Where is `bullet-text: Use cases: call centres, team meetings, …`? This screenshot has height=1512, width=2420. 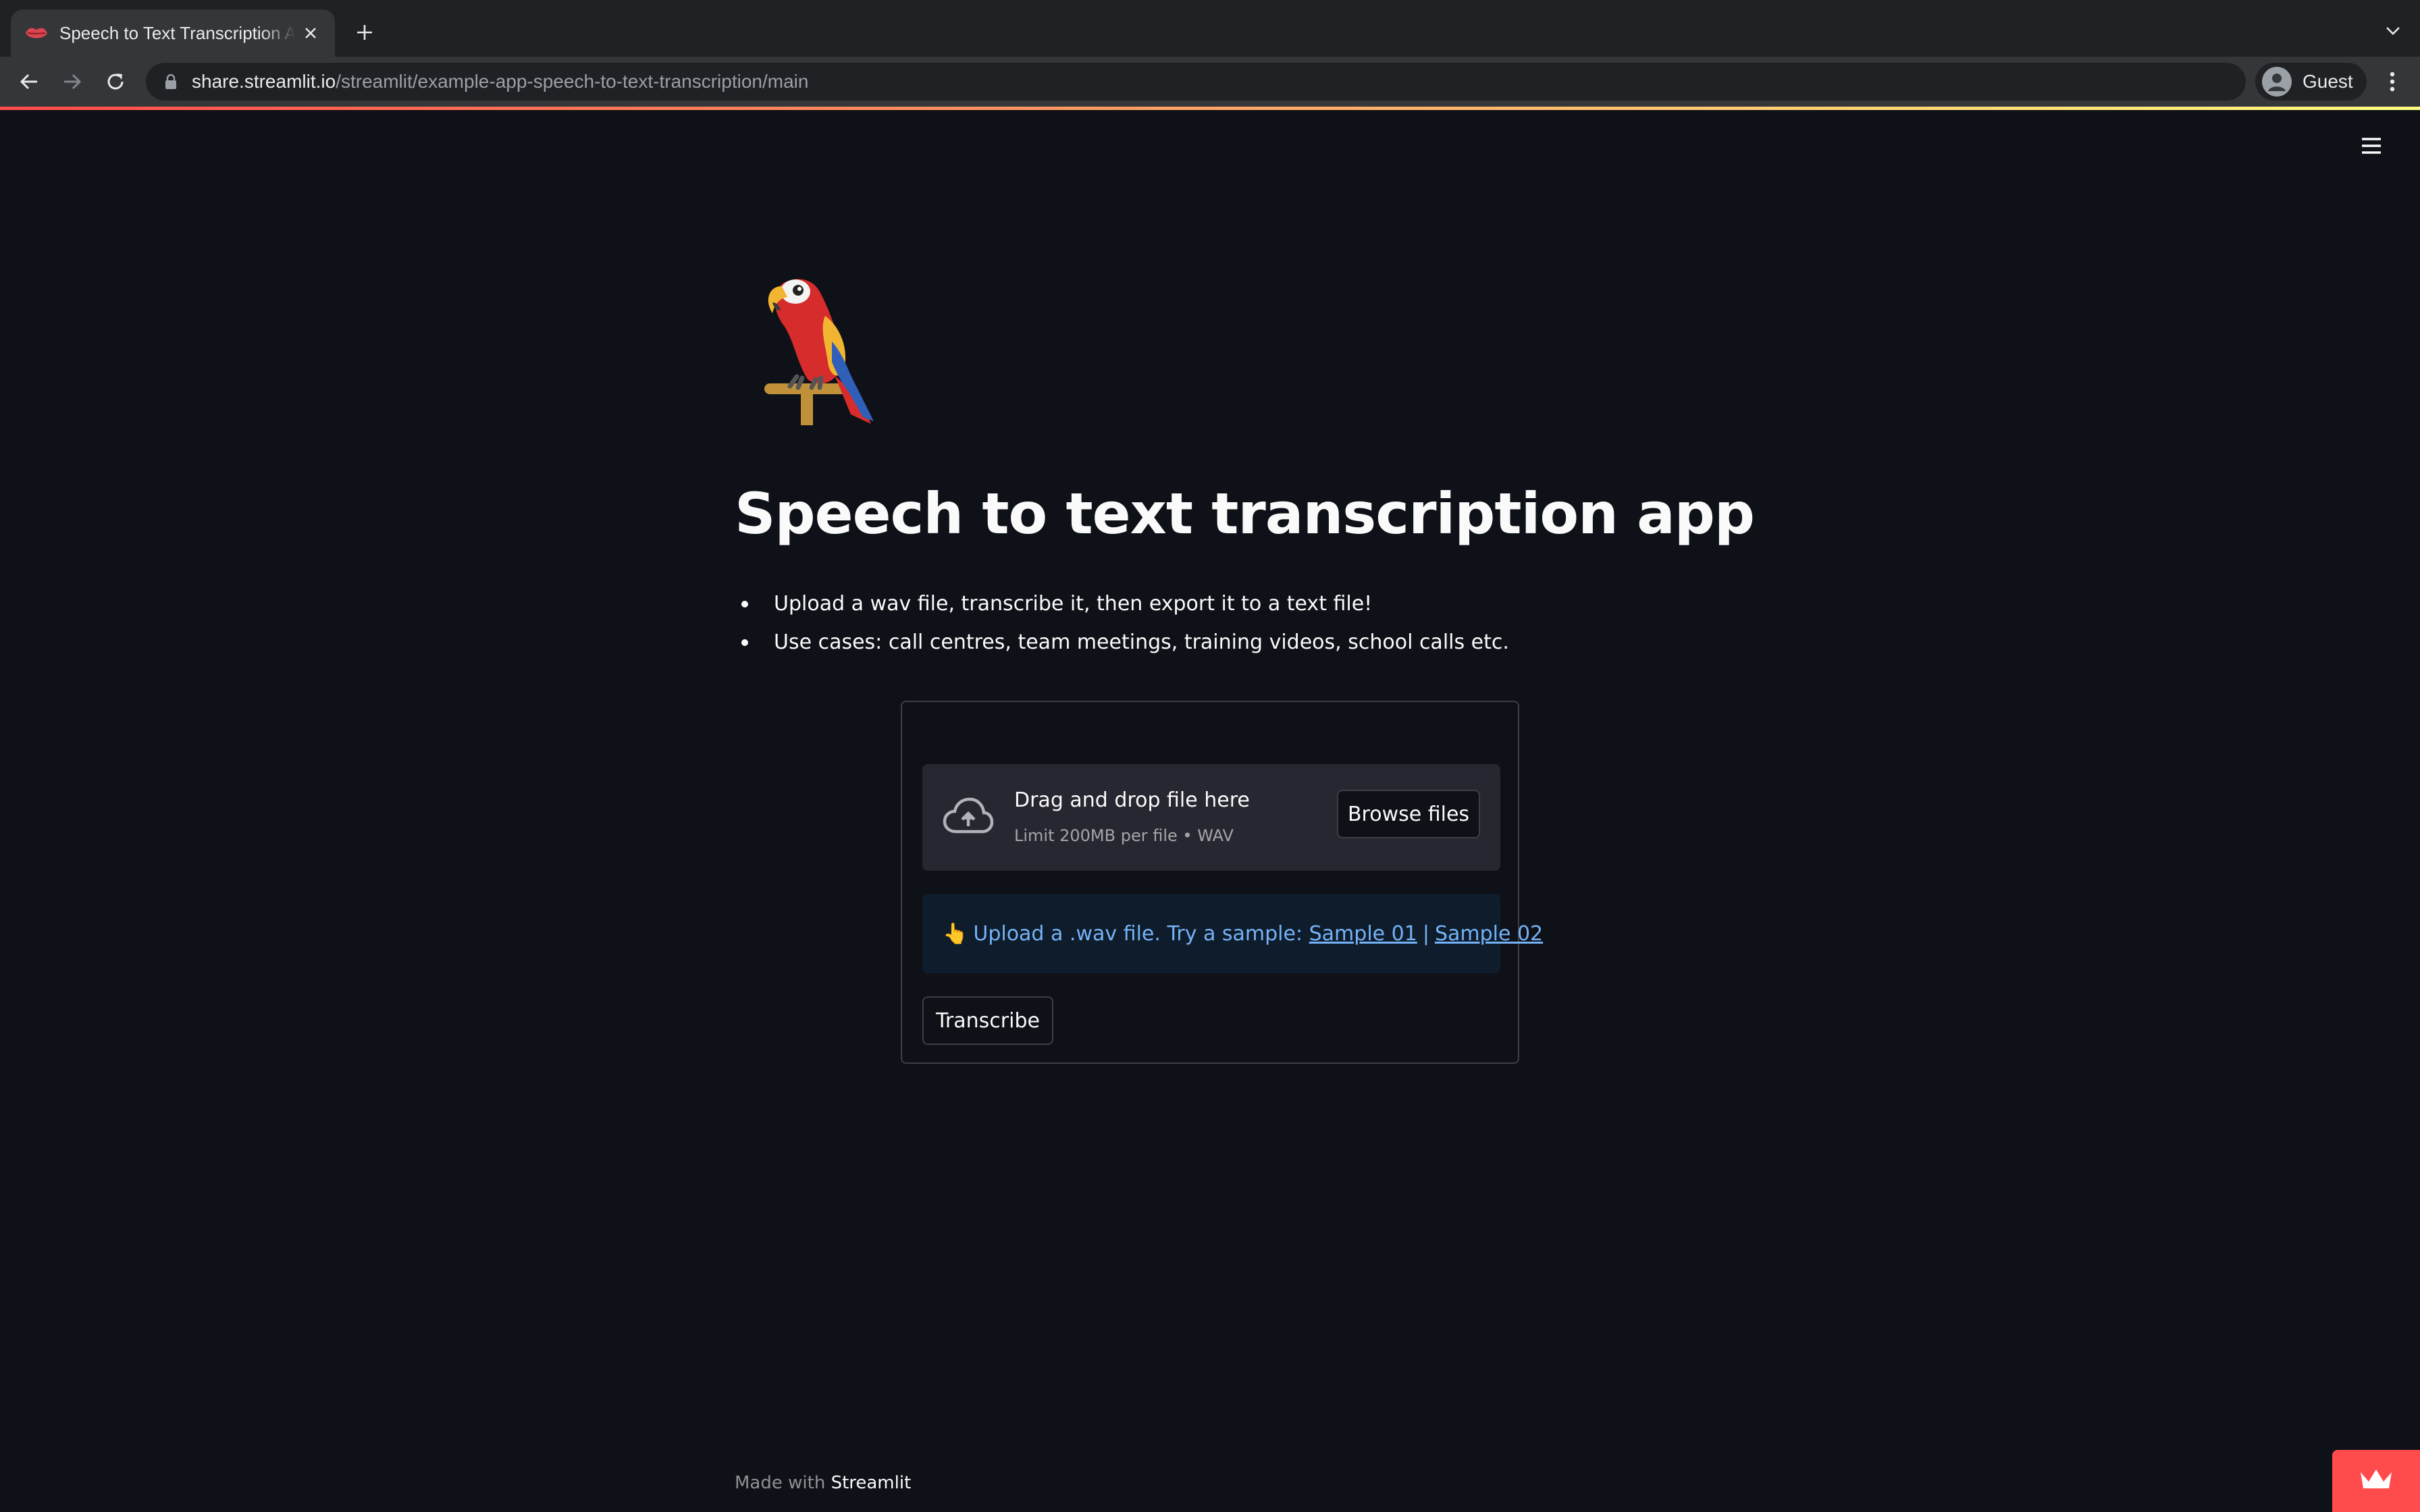 bullet-text: Use cases: call centres, team meetings, … is located at coordinates (1141, 642).